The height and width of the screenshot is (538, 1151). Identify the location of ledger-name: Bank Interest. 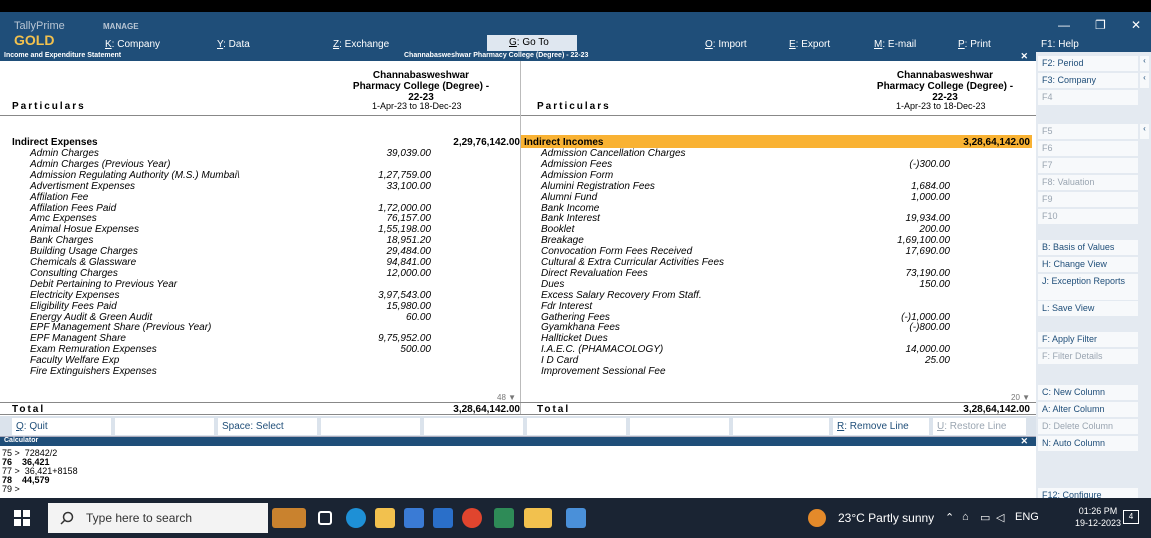
(570, 218).